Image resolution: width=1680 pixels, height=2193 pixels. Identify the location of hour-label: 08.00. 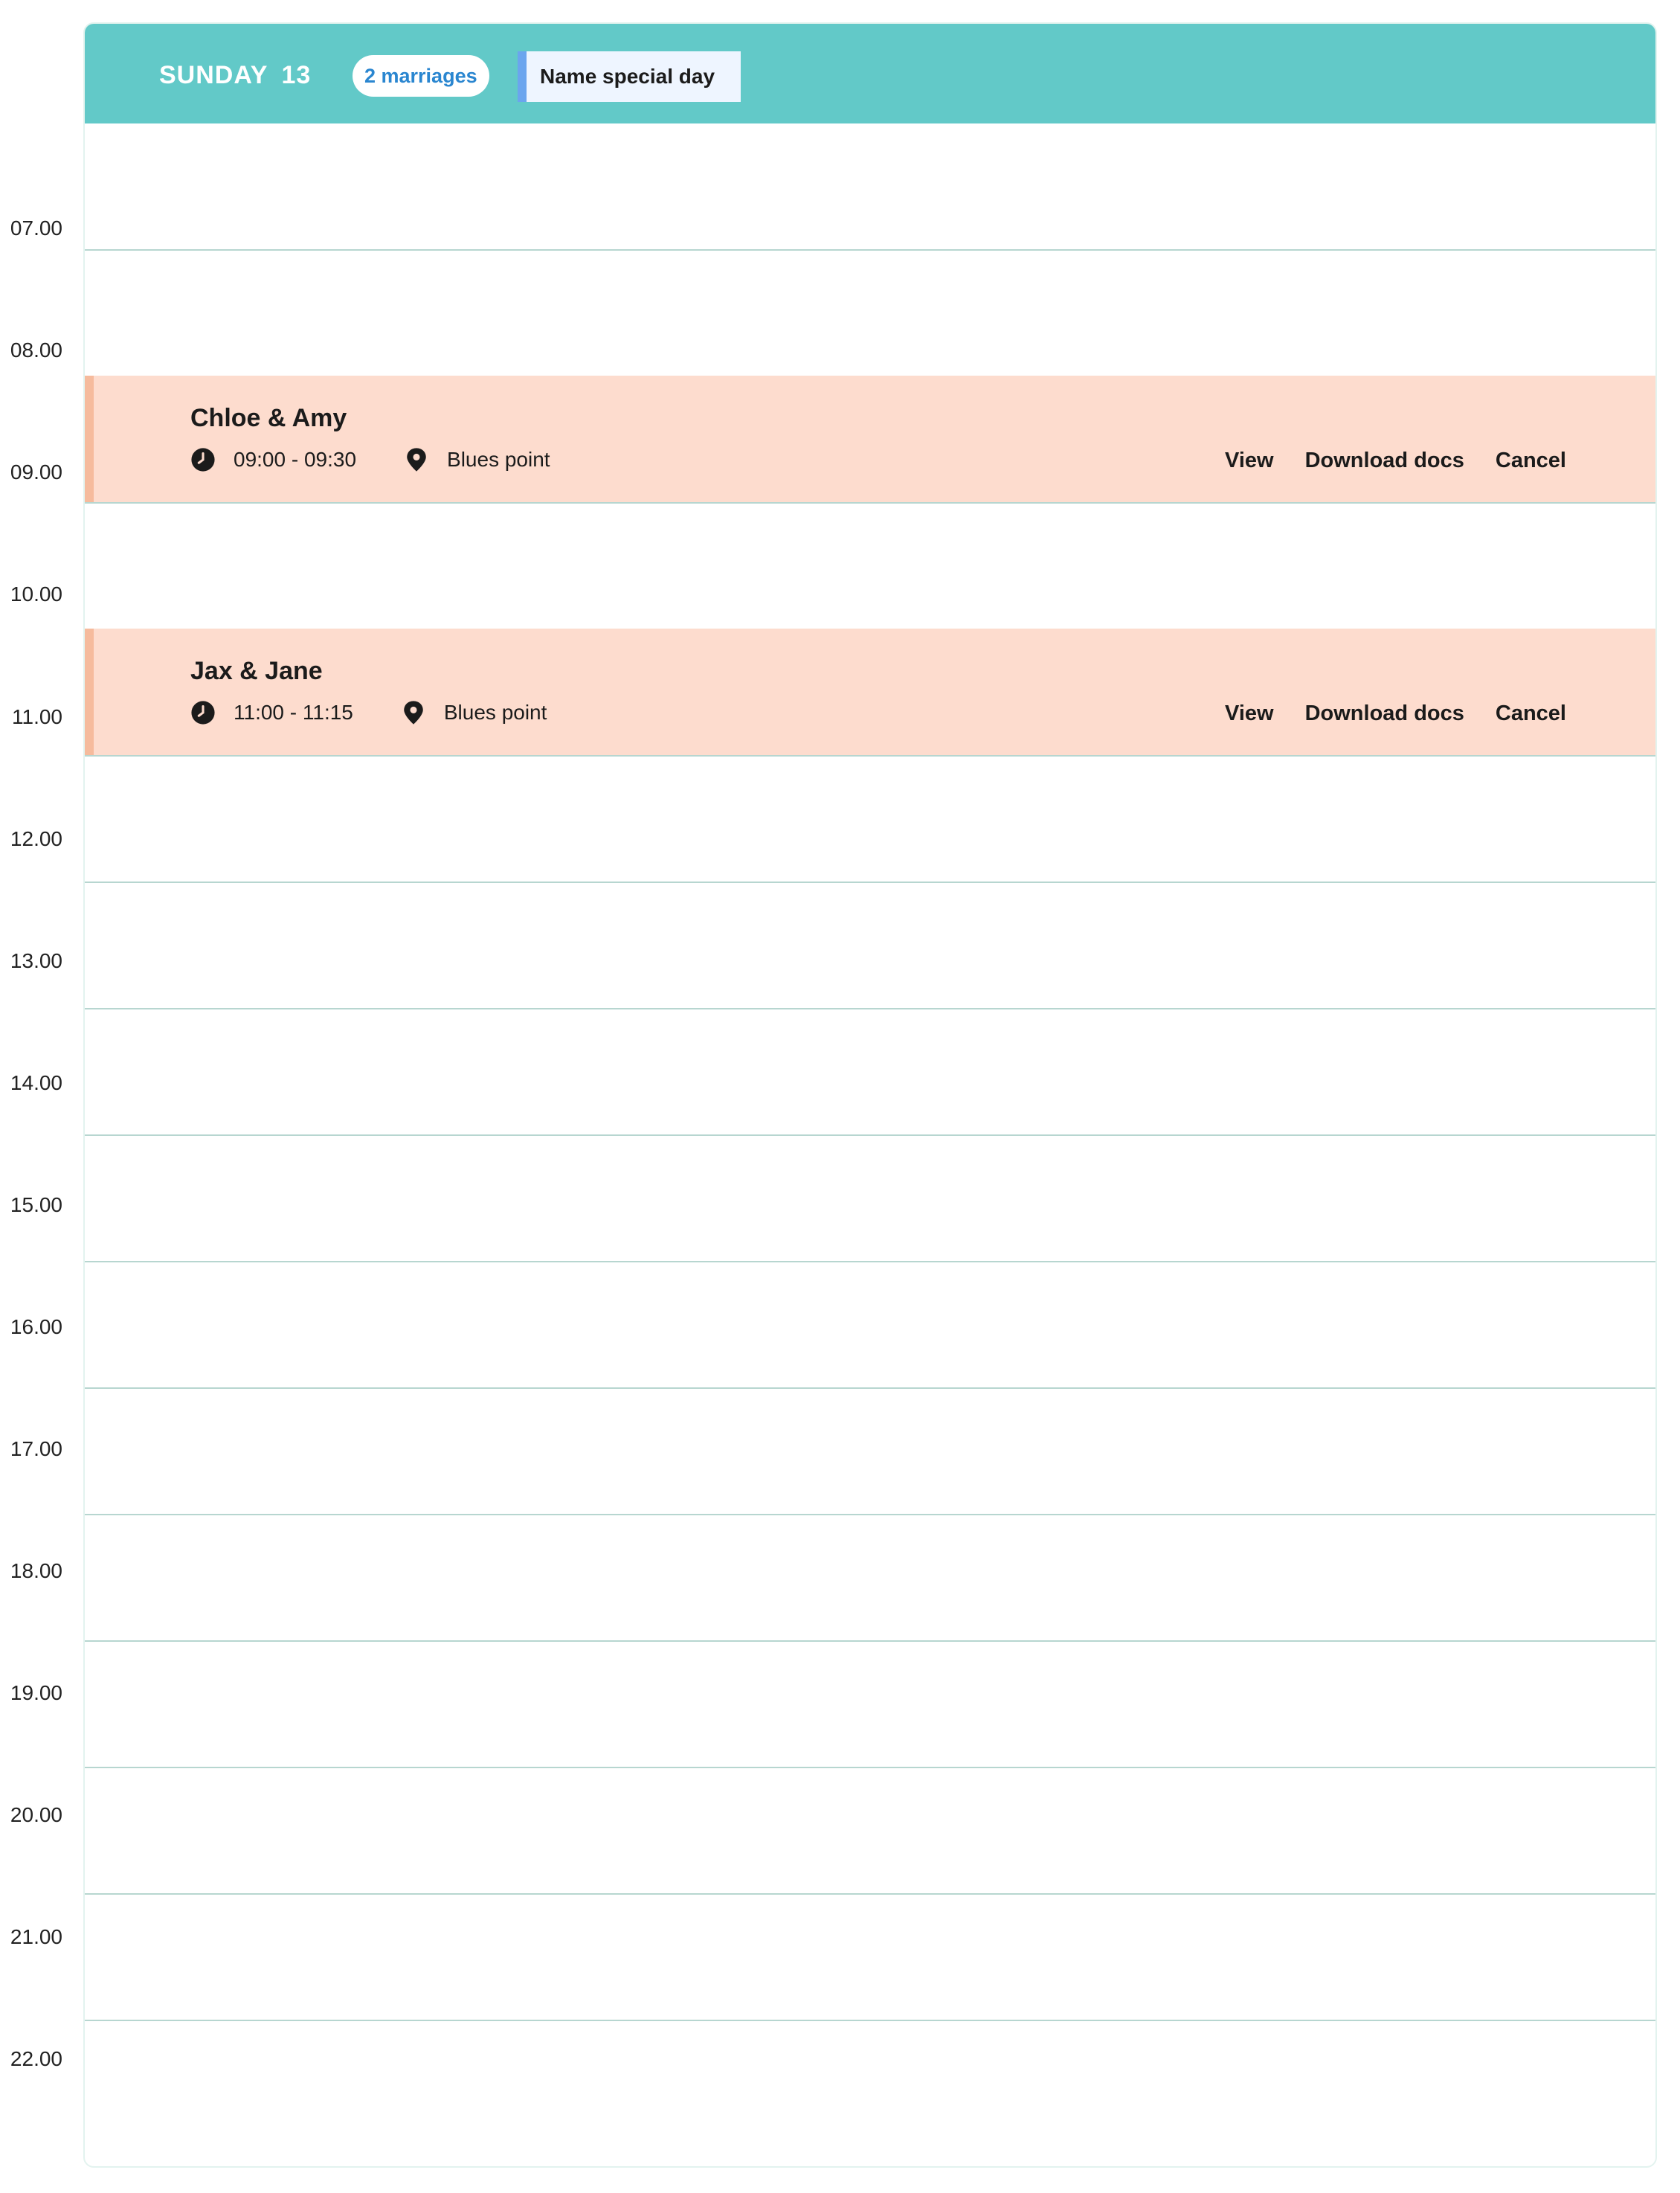
(36, 350).